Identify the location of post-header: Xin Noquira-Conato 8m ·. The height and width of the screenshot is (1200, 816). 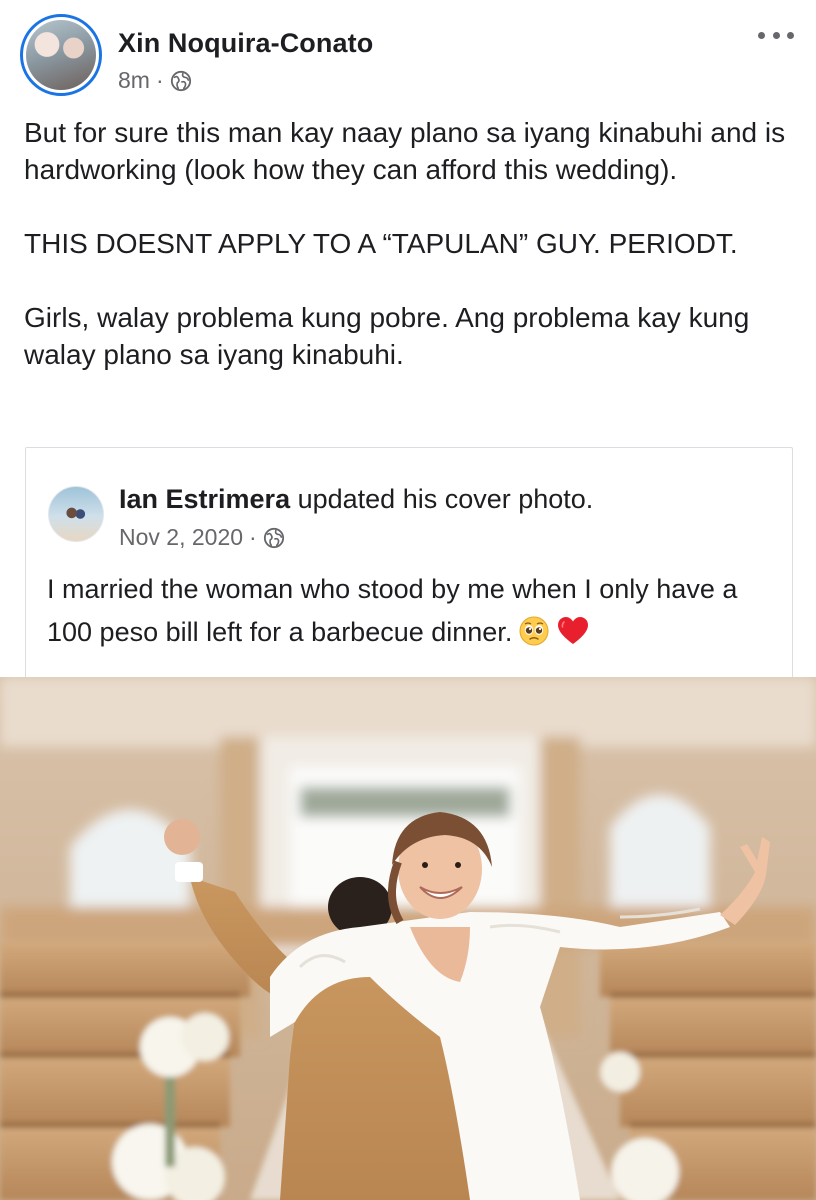
(408, 55).